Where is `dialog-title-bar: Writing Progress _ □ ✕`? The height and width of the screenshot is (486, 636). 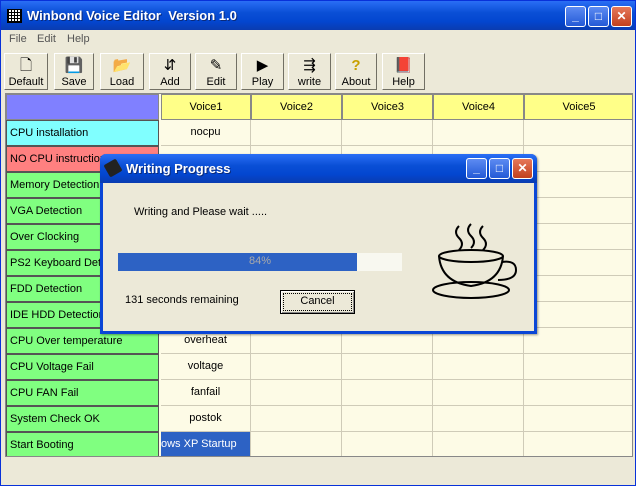 dialog-title-bar: Writing Progress _ □ ✕ is located at coordinates (318, 168).